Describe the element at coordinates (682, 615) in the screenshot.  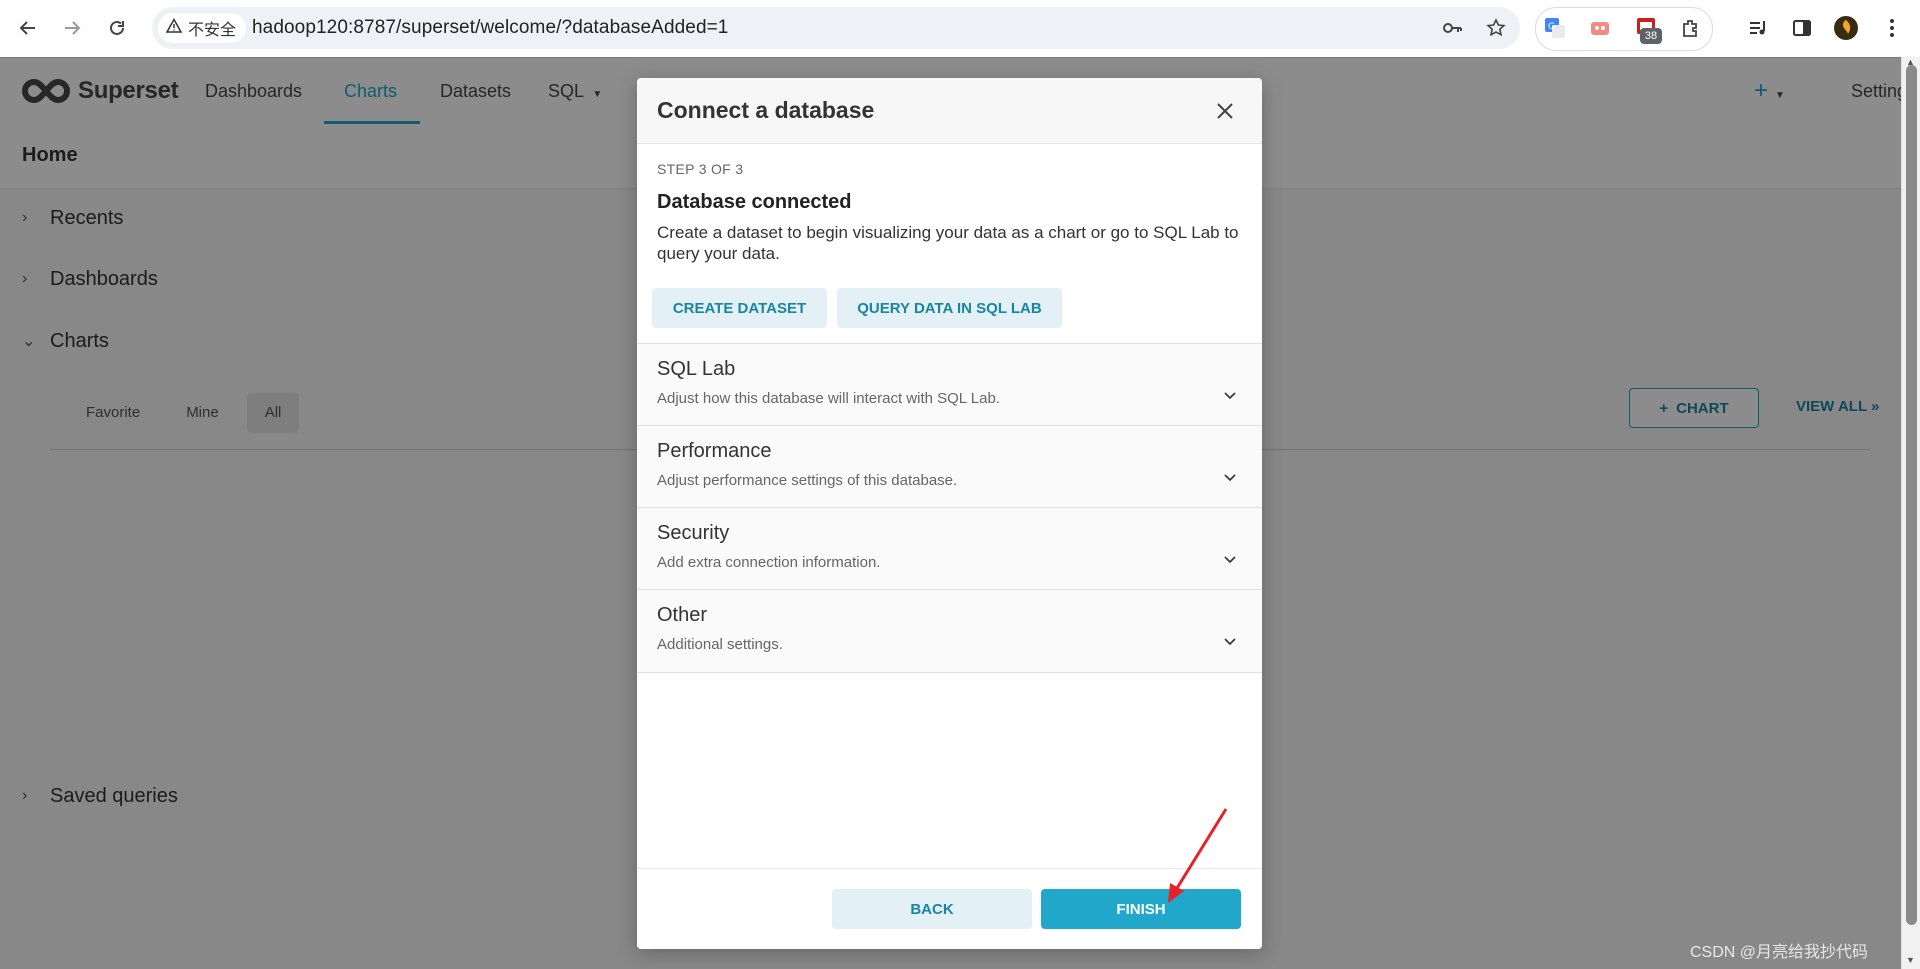
I see `panel-title: Other` at that location.